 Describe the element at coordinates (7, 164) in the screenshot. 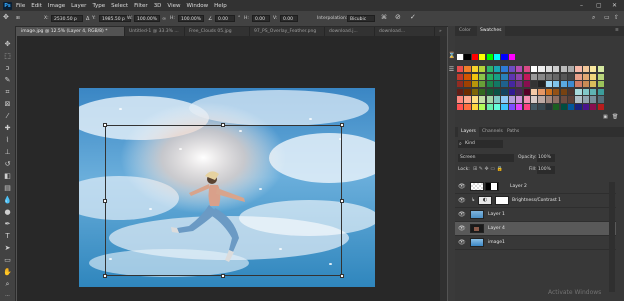

I see `history-brush-icon: ↺` at that location.